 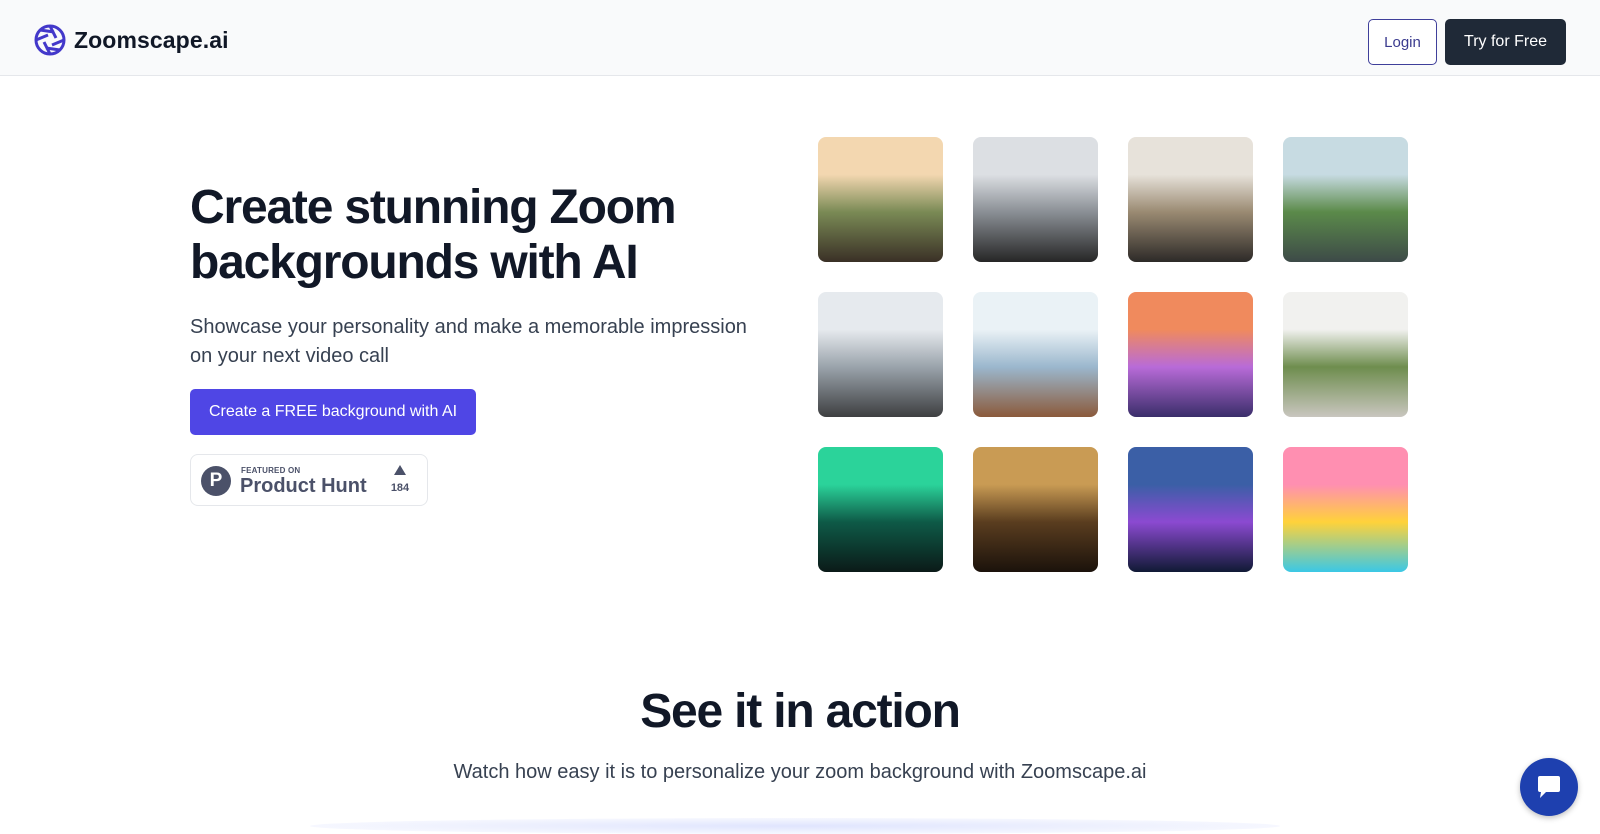 I want to click on pop-art-desk-thumbnail, so click(x=1345, y=509).